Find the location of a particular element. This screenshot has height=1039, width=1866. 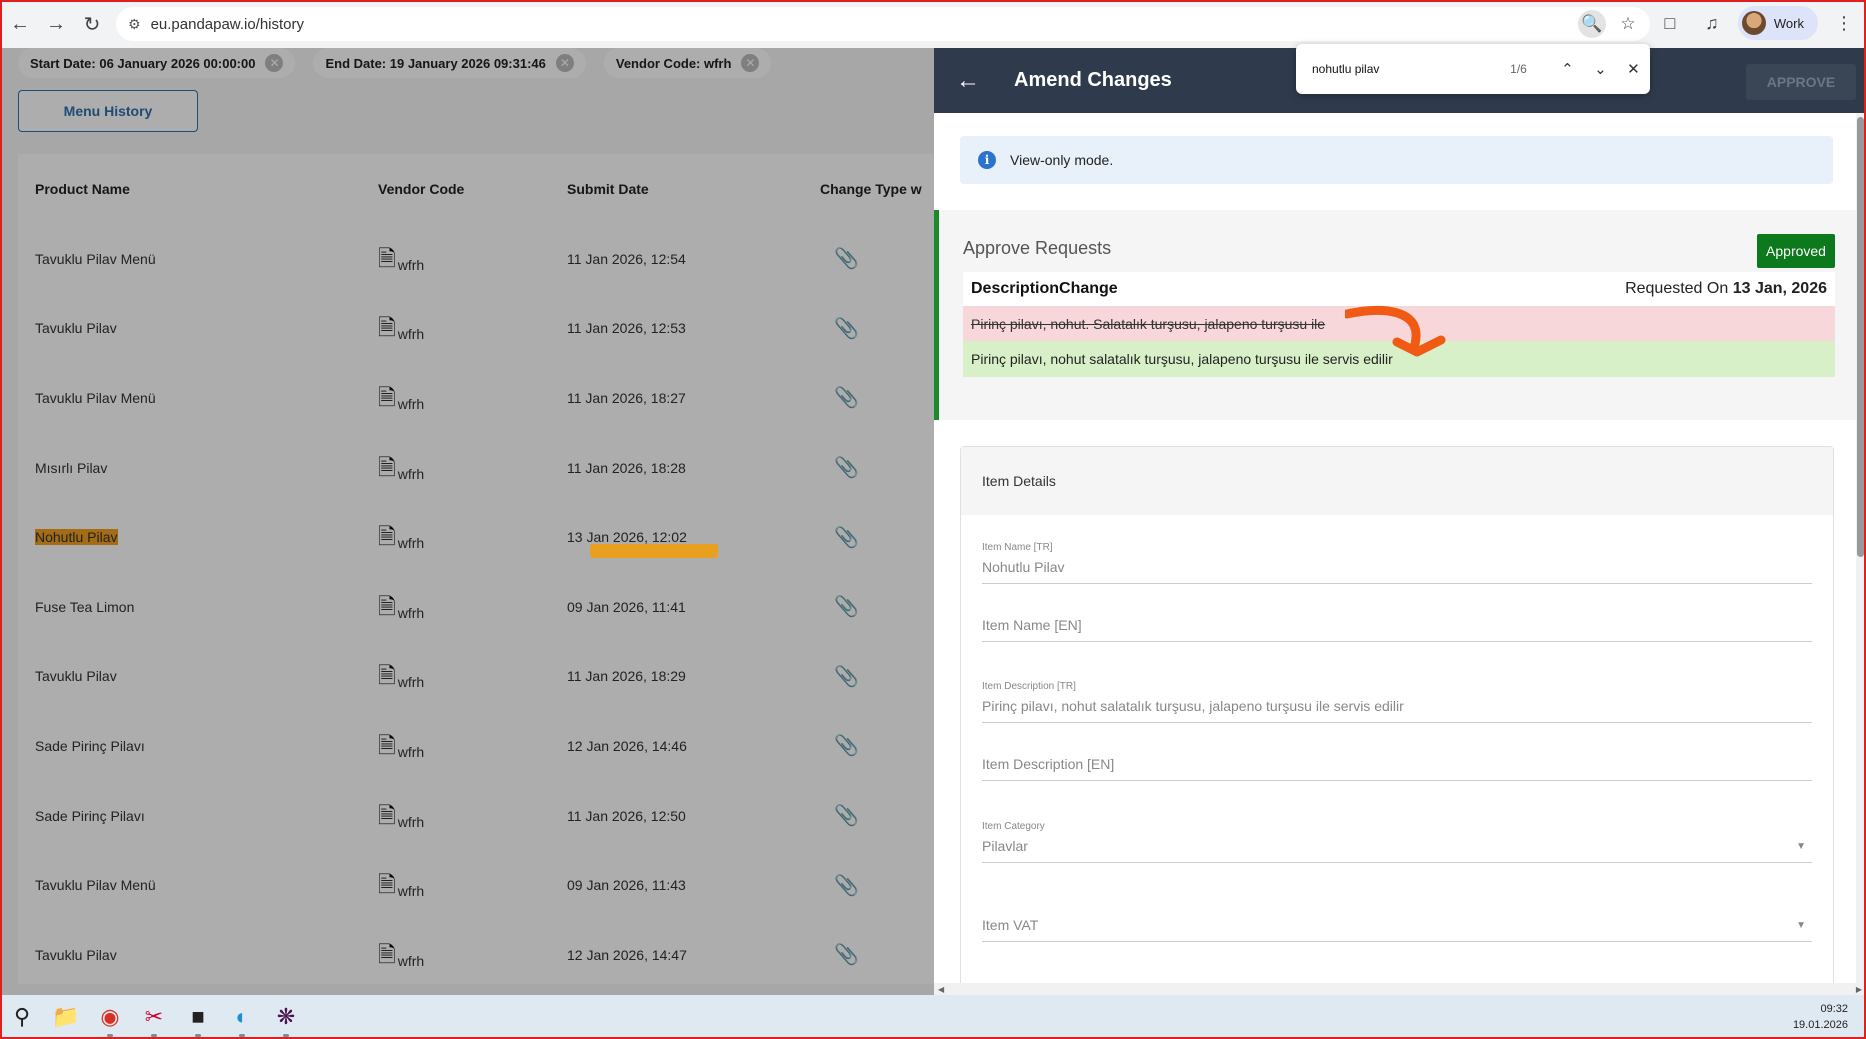

change-type: DescriptionChange is located at coordinates (1044, 288).